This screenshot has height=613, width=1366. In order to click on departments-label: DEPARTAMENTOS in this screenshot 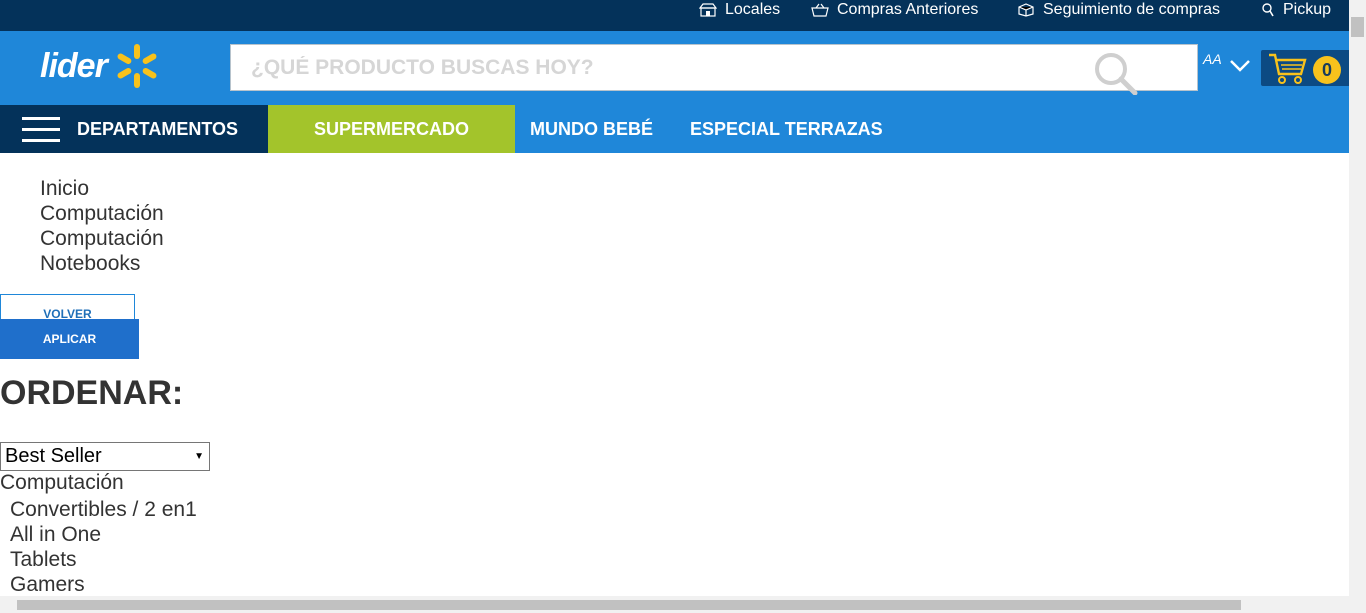, I will do `click(158, 129)`.